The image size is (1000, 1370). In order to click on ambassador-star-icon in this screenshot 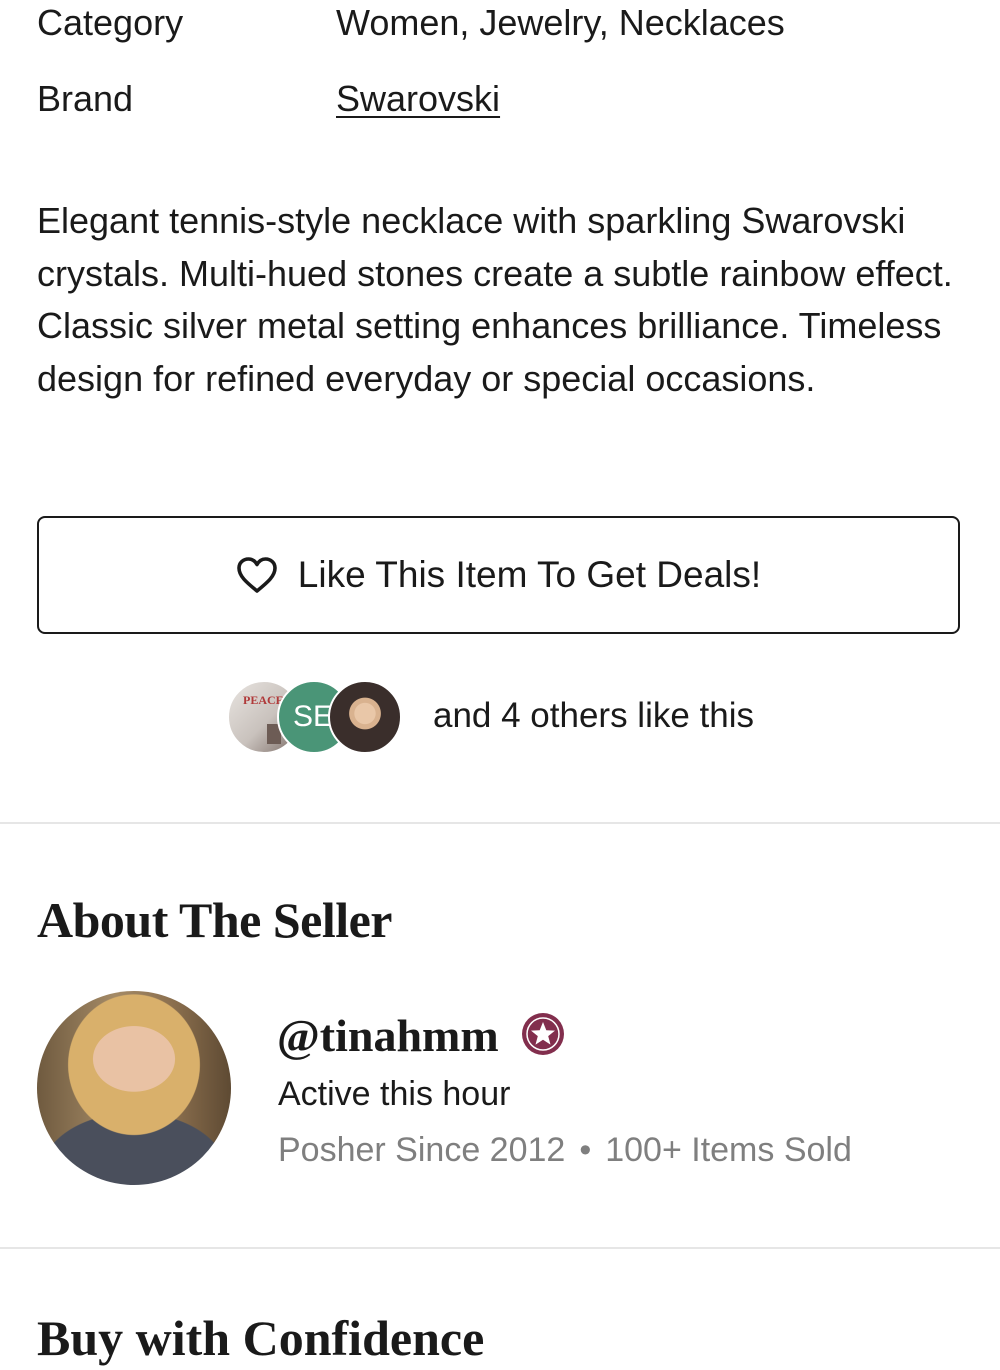, I will do `click(543, 1034)`.